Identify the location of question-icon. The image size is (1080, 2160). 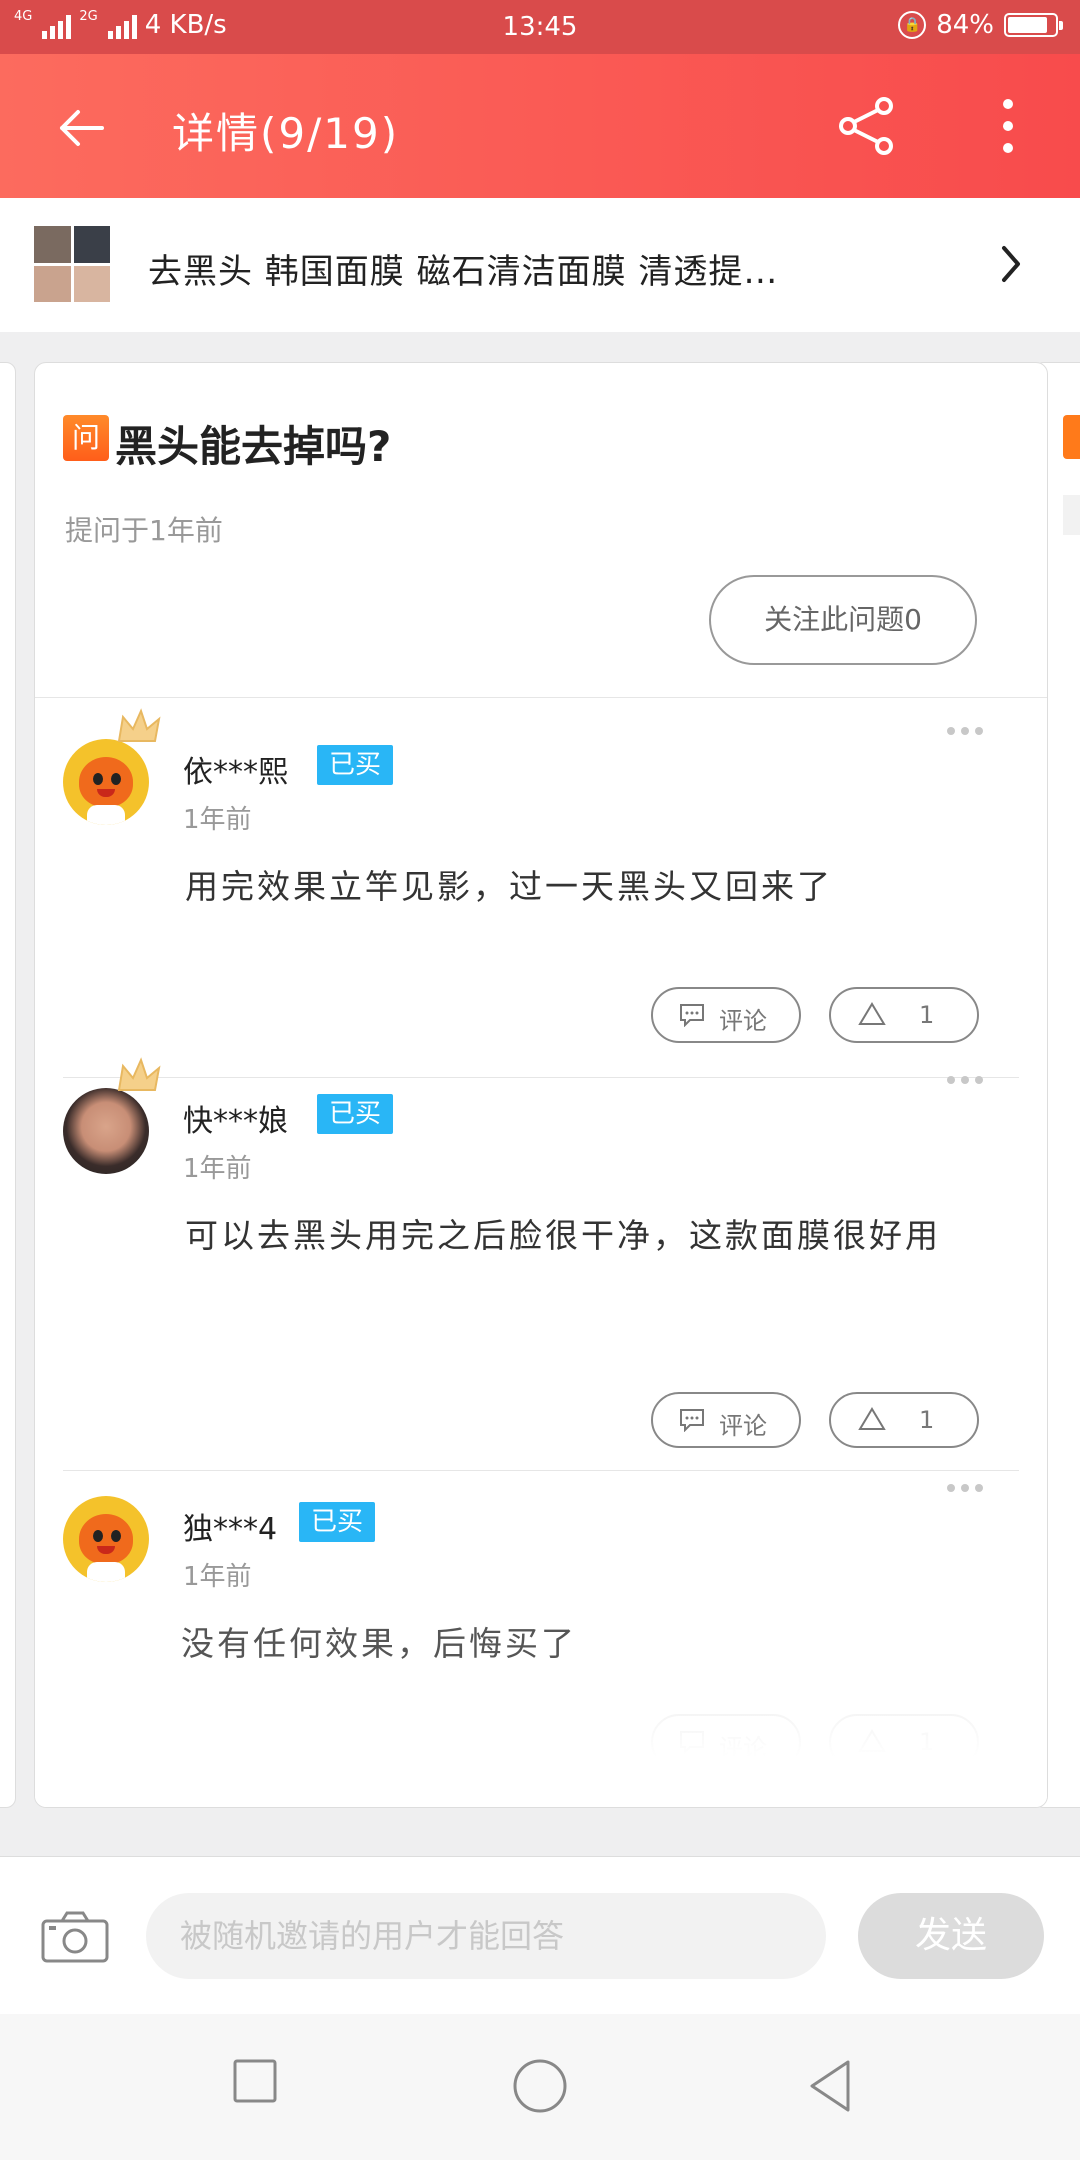
(1071, 437).